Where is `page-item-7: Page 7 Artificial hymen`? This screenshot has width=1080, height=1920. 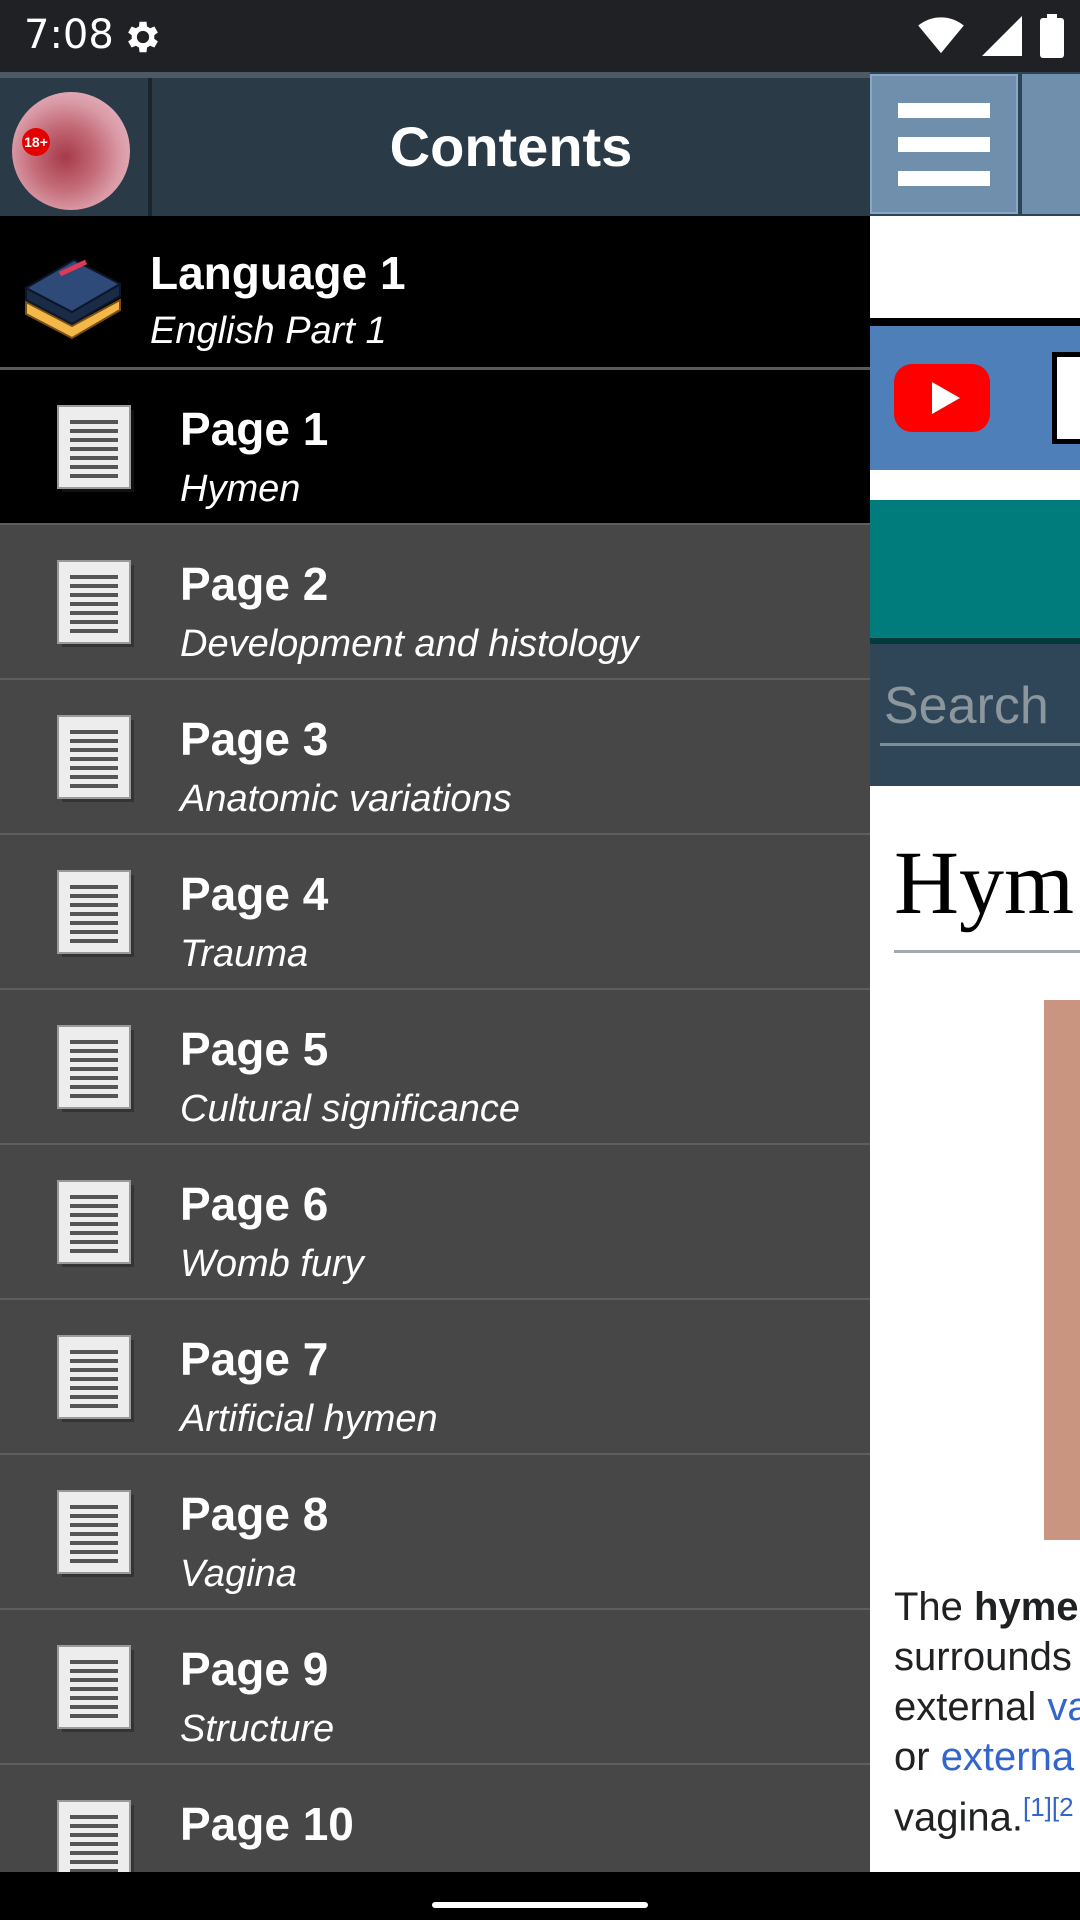
page-item-7: Page 7 Artificial hymen is located at coordinates (435, 1377).